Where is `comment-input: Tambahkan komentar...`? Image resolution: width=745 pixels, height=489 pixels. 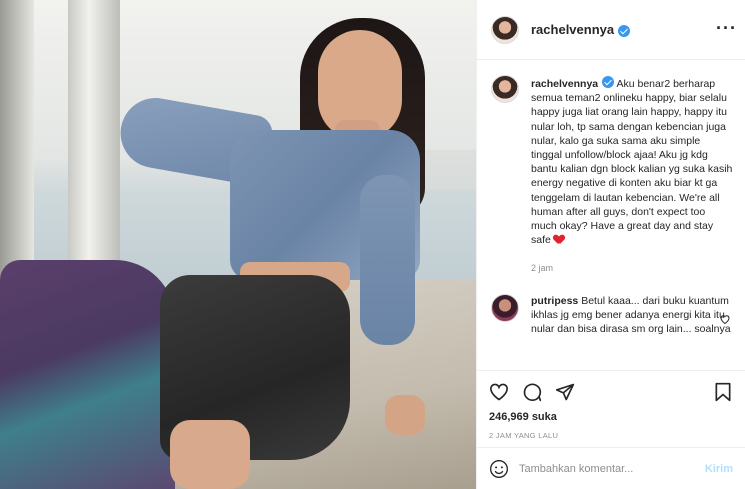
comment-input: Tambahkan komentar... is located at coordinates (612, 469).